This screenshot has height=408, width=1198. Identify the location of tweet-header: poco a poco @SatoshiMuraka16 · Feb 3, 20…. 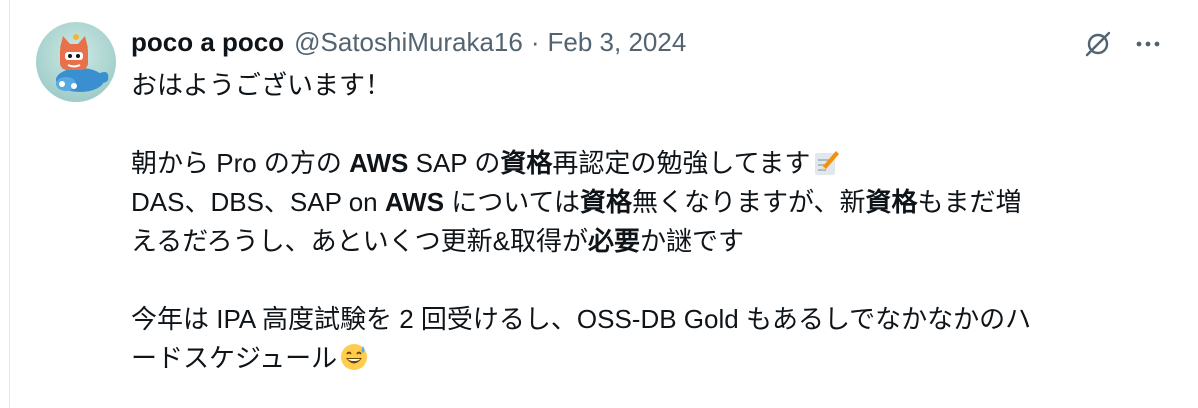
(408, 42).